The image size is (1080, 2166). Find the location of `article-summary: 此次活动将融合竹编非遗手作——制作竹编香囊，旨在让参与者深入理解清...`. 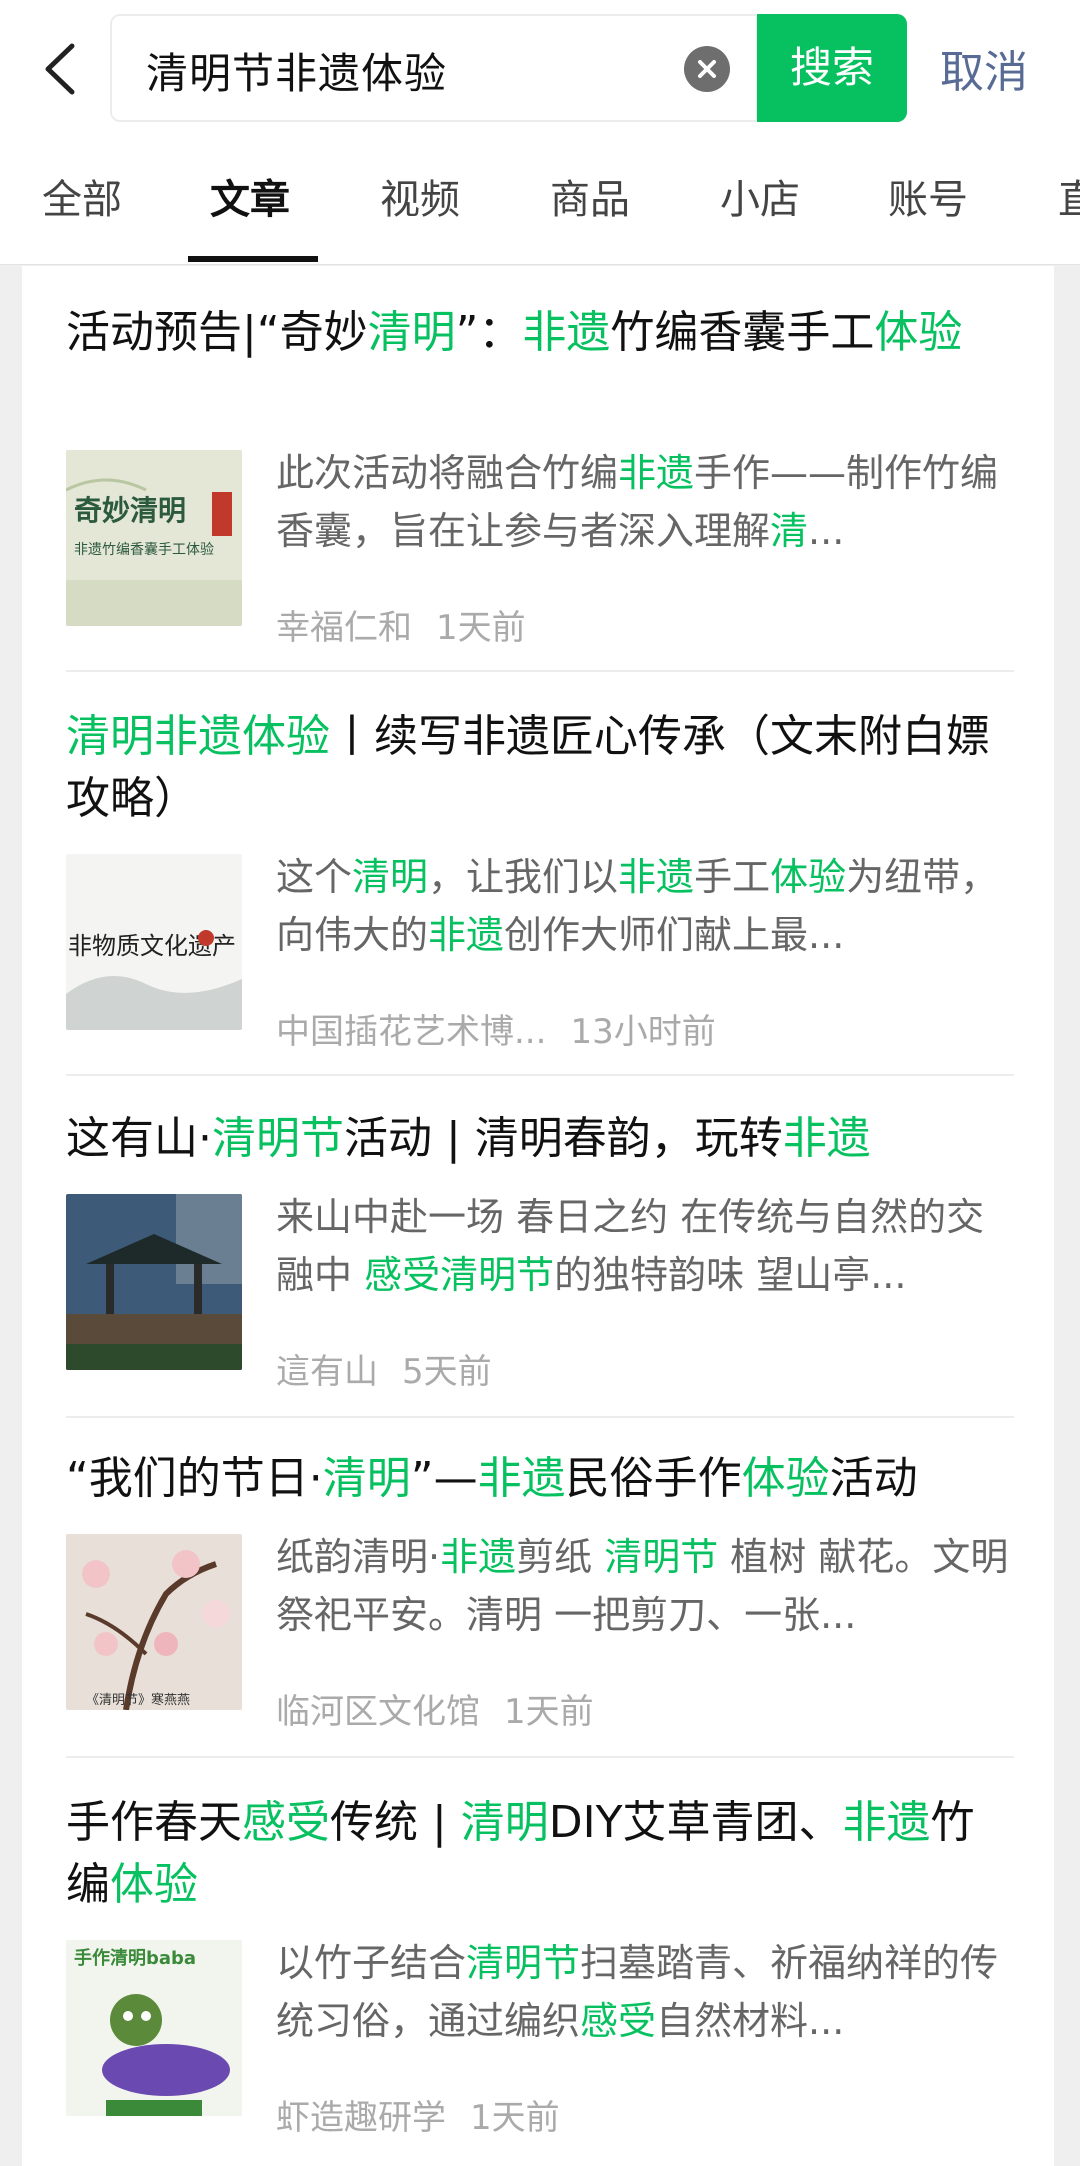

article-summary: 此次活动将融合竹编非遗手作——制作竹编香囊，旨在让参与者深入理解清... is located at coordinates (637, 502).